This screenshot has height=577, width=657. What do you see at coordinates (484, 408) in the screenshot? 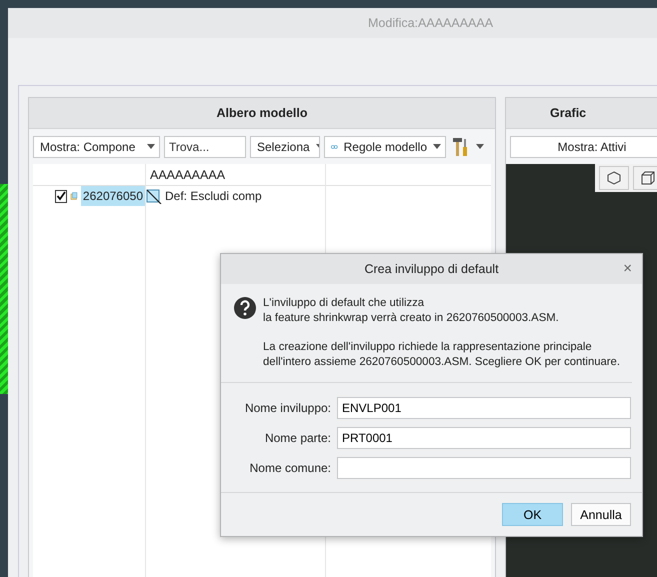
I see `input-field: ENVLP001` at bounding box center [484, 408].